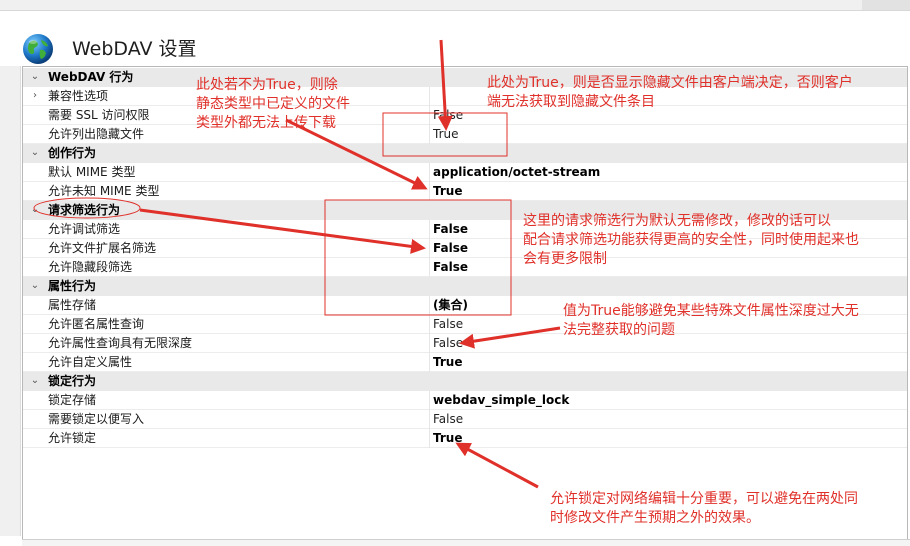 The image size is (910, 546). I want to click on annotation-line: 类型外都无法上传下载, so click(266, 123).